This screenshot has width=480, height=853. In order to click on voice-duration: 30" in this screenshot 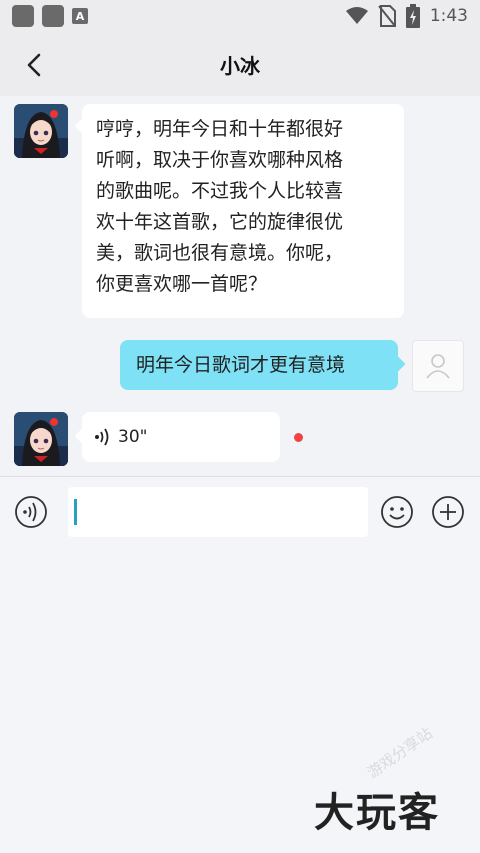, I will do `click(133, 436)`.